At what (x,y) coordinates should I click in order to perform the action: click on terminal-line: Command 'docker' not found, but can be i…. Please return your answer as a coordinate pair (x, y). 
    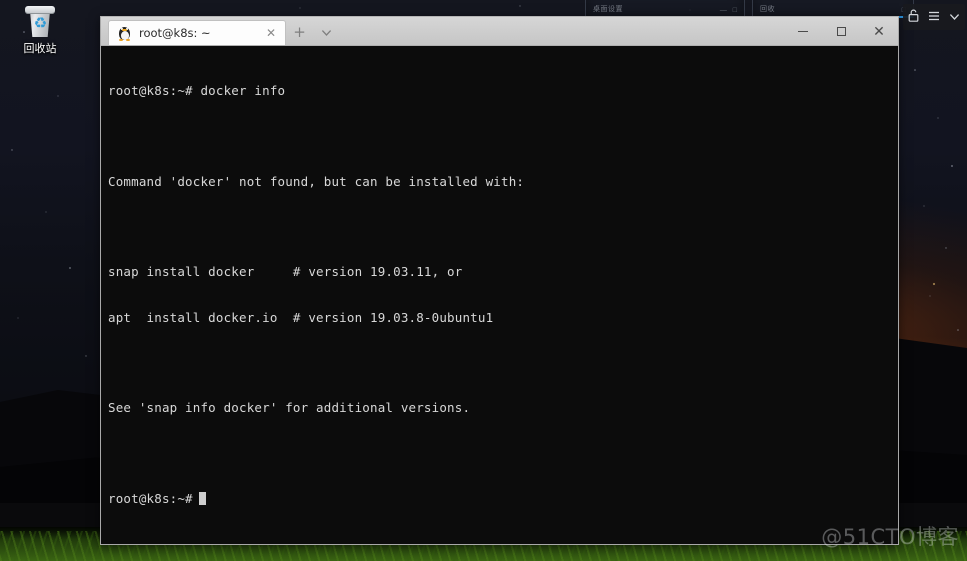
    Looking at the image, I should click on (316, 181).